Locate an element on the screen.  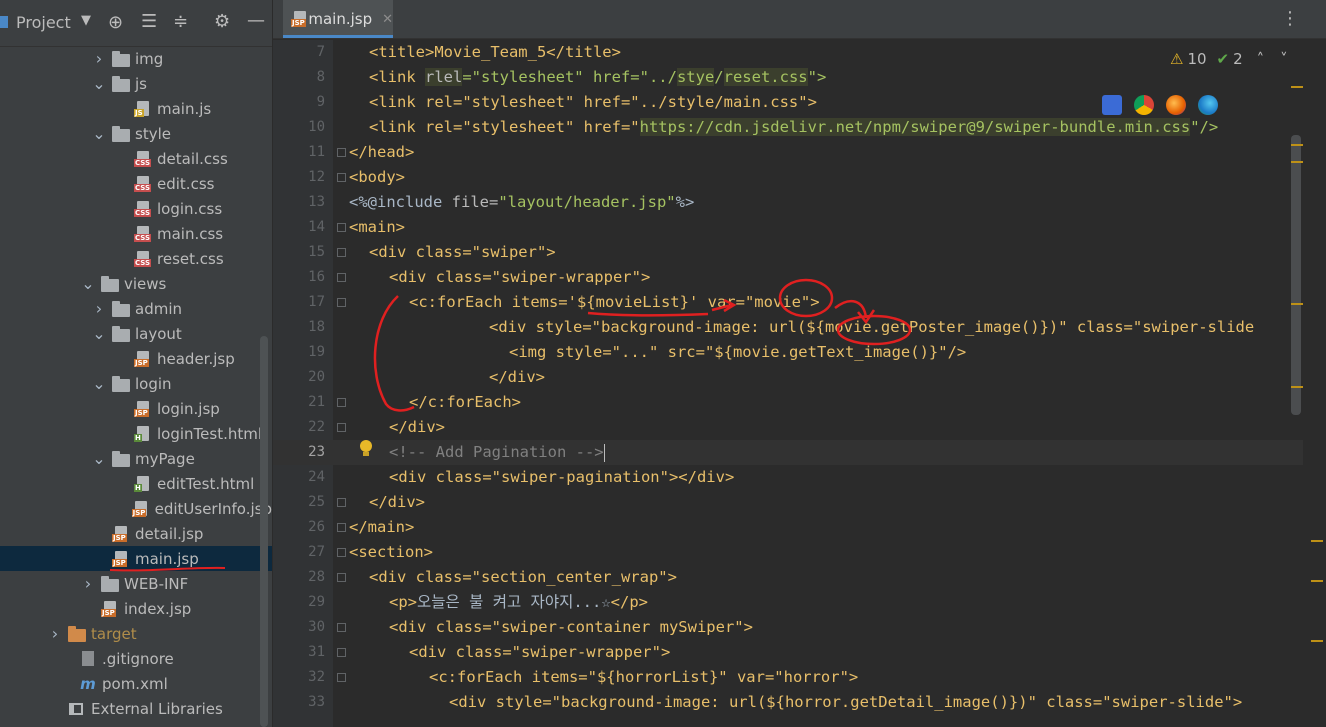
target-icon: ⊕ is located at coordinates (115, 22).